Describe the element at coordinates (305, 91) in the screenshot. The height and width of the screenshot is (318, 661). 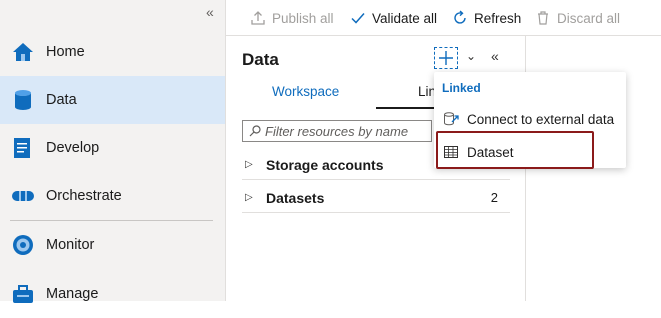
I see `tab-workspace: Workspace` at that location.